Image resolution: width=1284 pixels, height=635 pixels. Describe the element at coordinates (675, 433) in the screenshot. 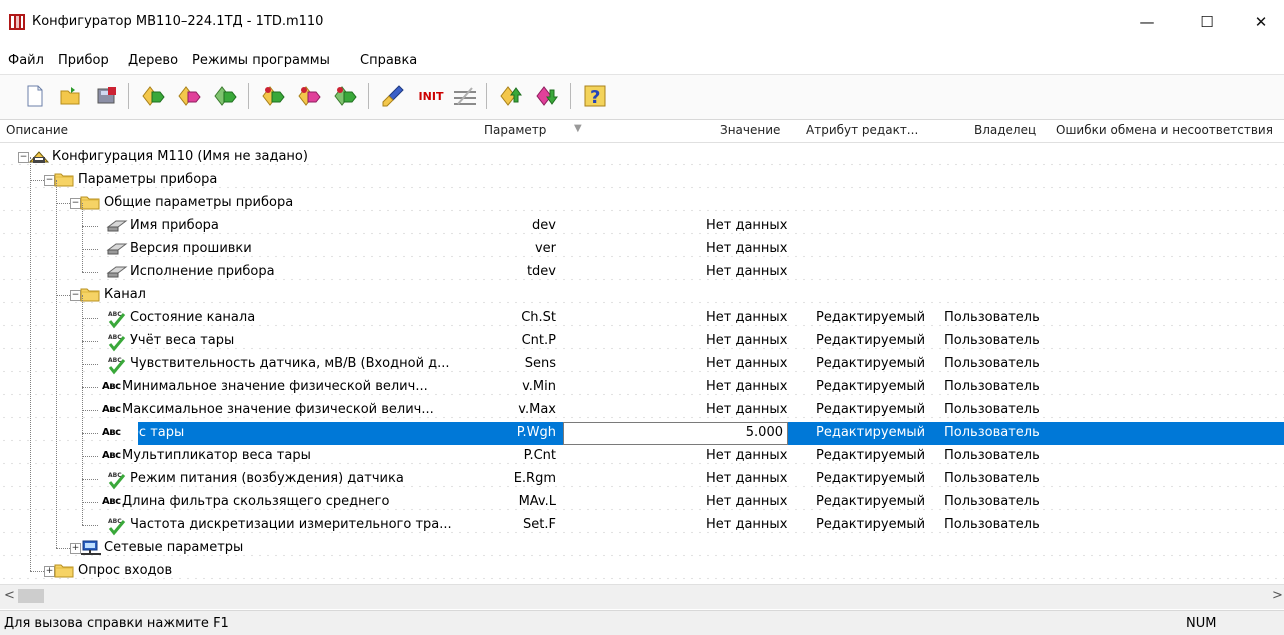

I see `value-edit-field: 5.000` at that location.